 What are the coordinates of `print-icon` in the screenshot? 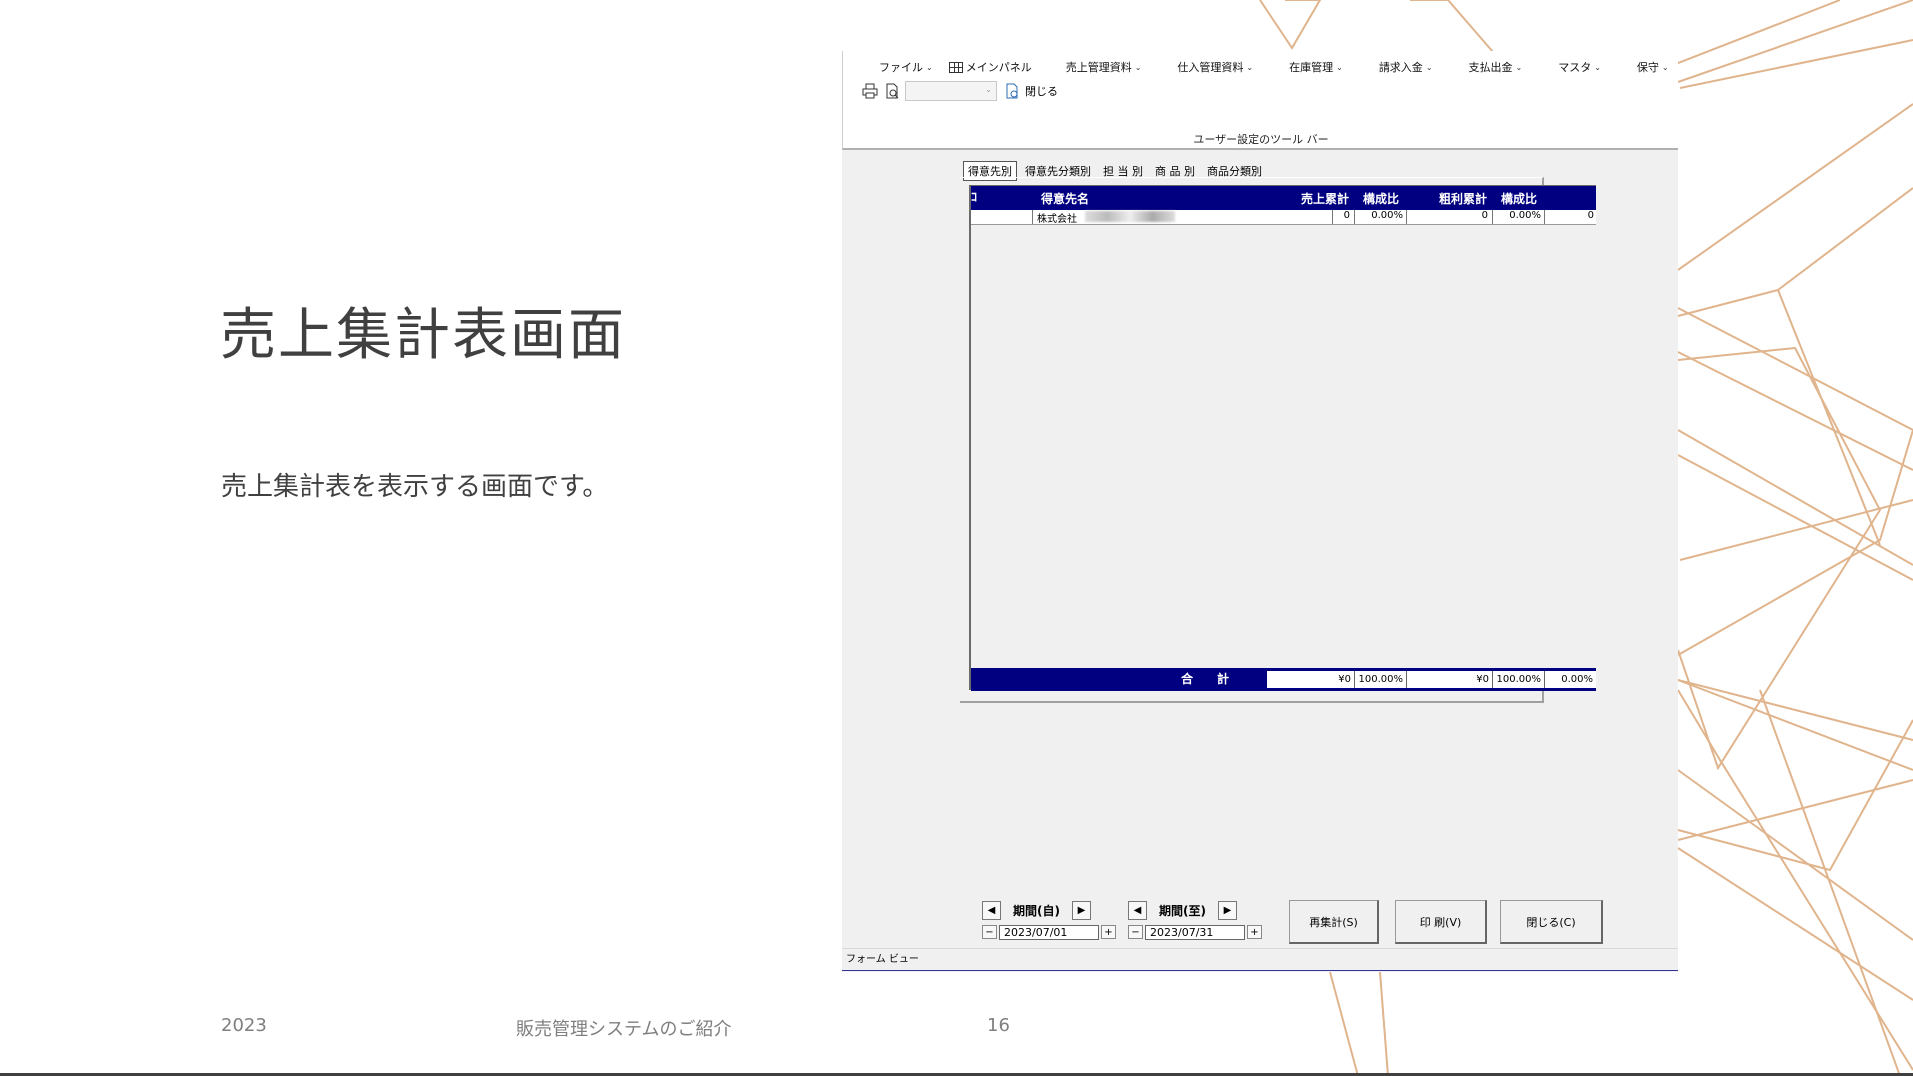 It's located at (870, 91).